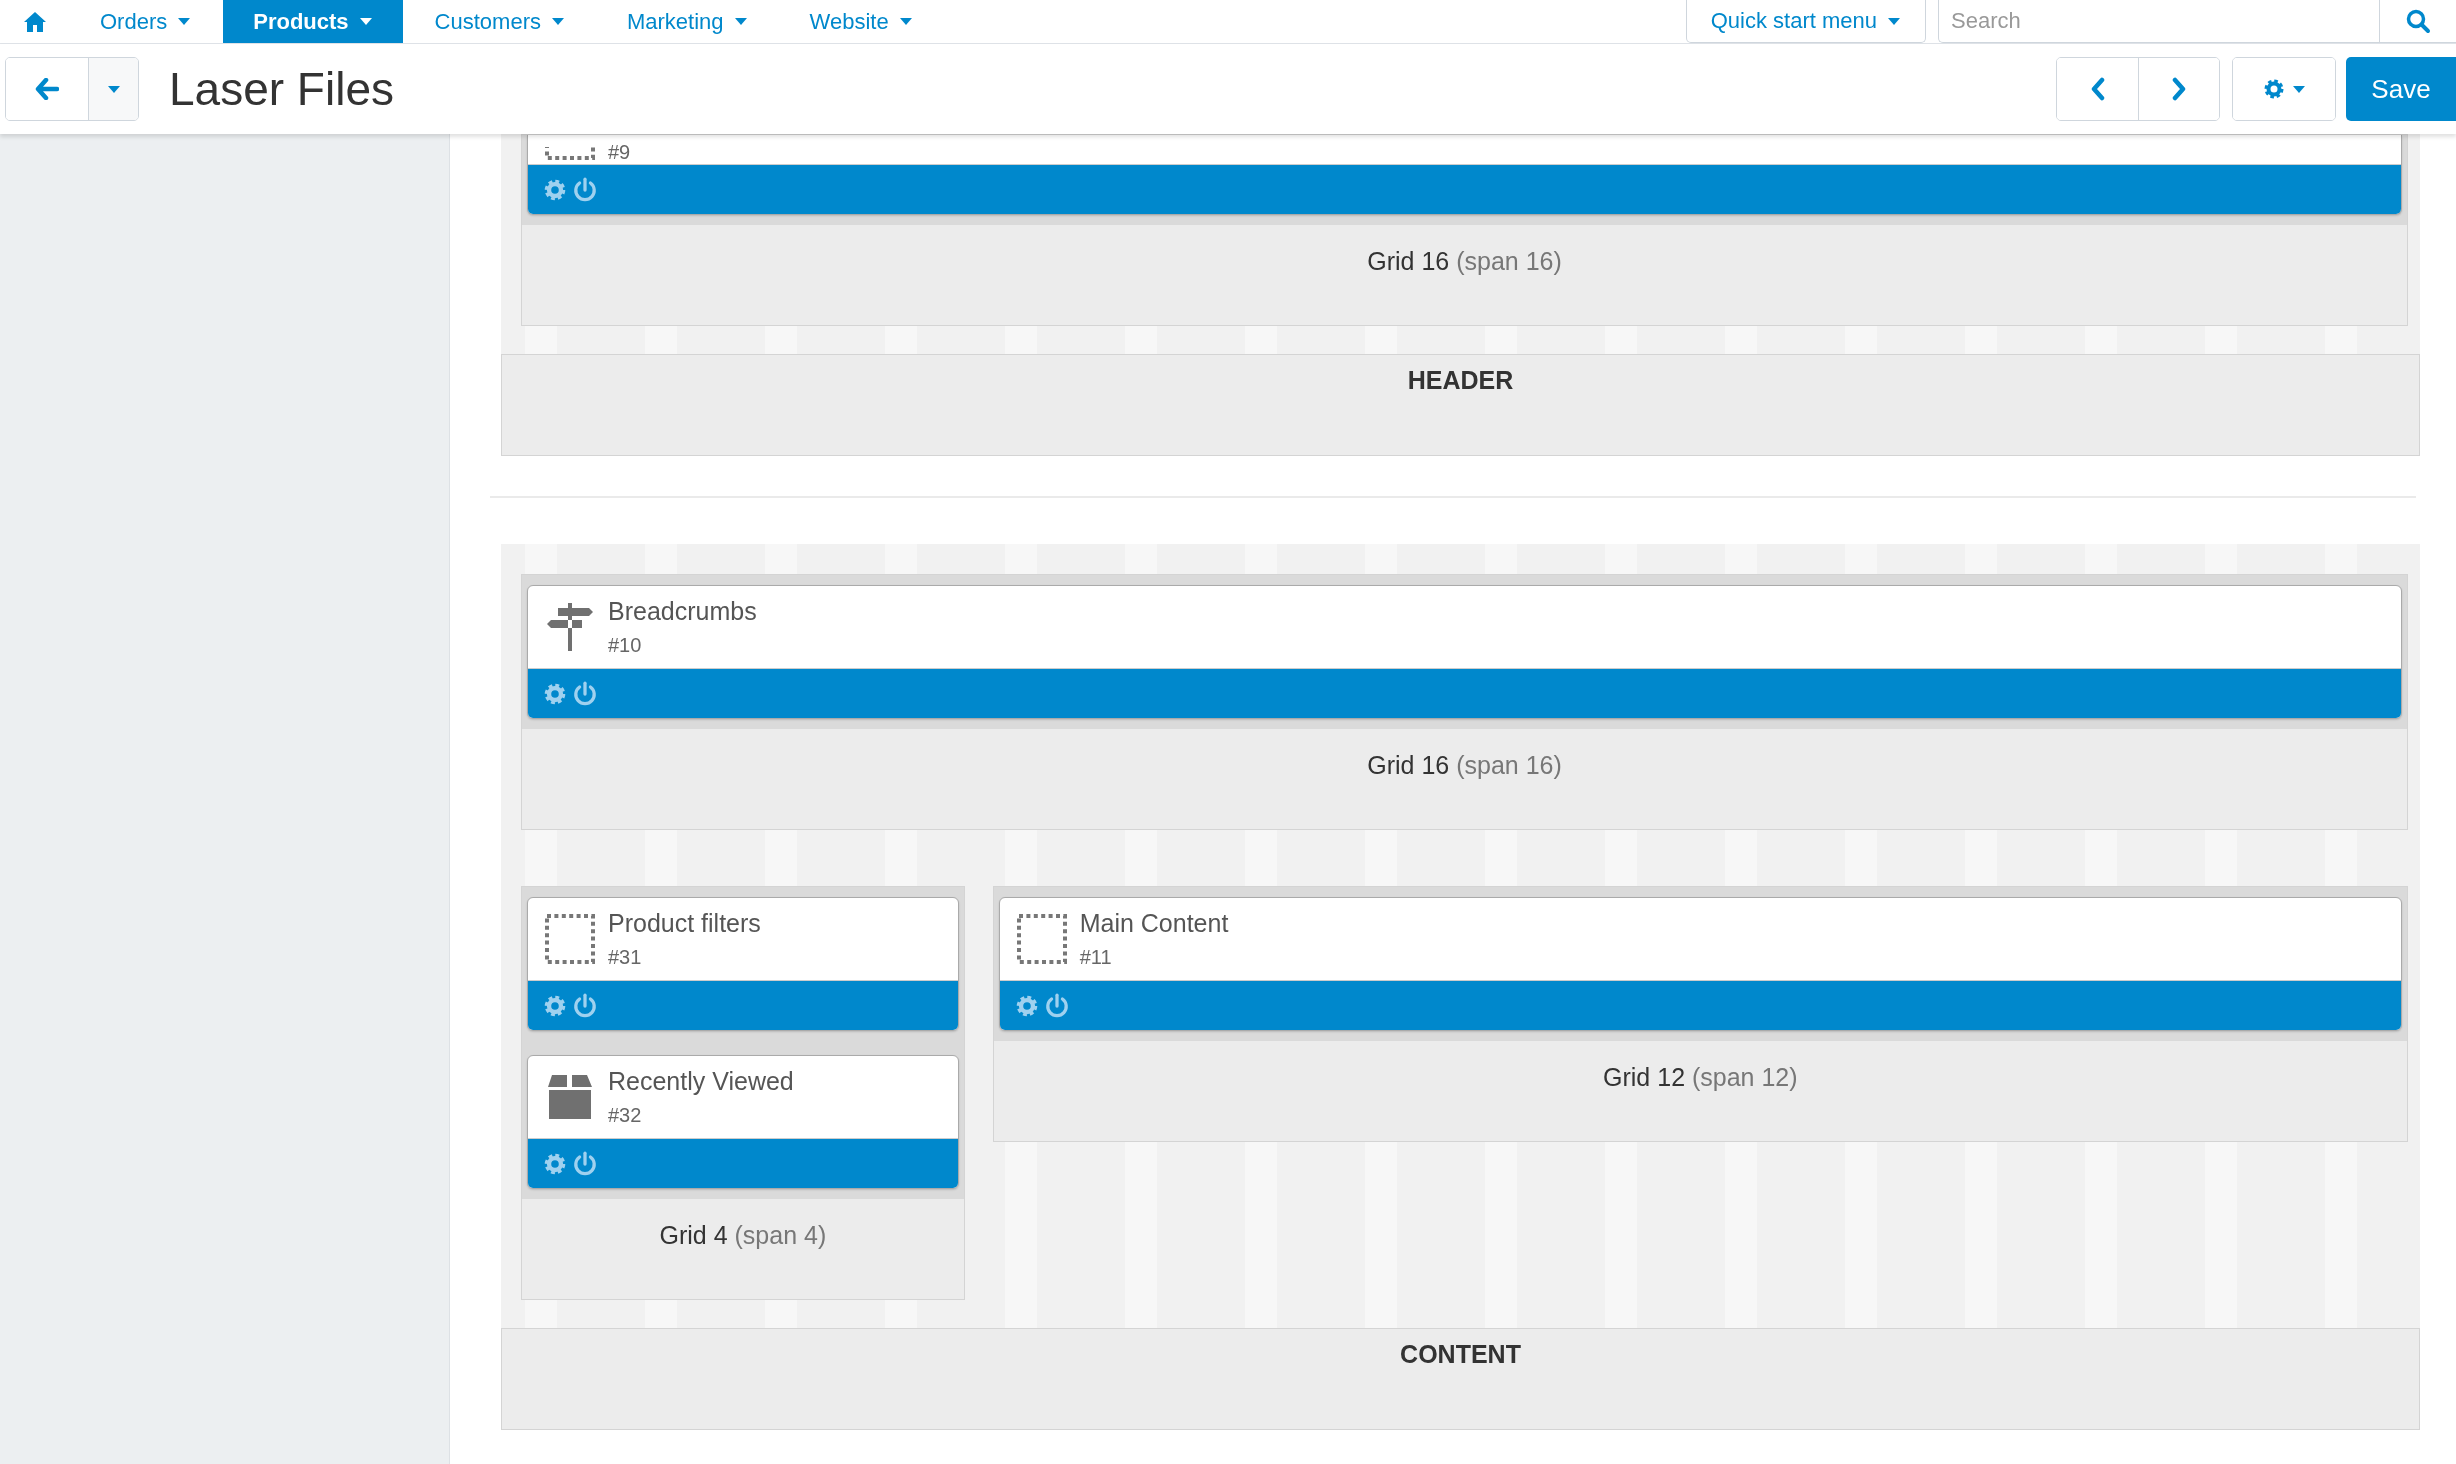 The image size is (2456, 1464). What do you see at coordinates (743, 1235) in the screenshot?
I see `grid-label: Grid 4 (span 4)` at bounding box center [743, 1235].